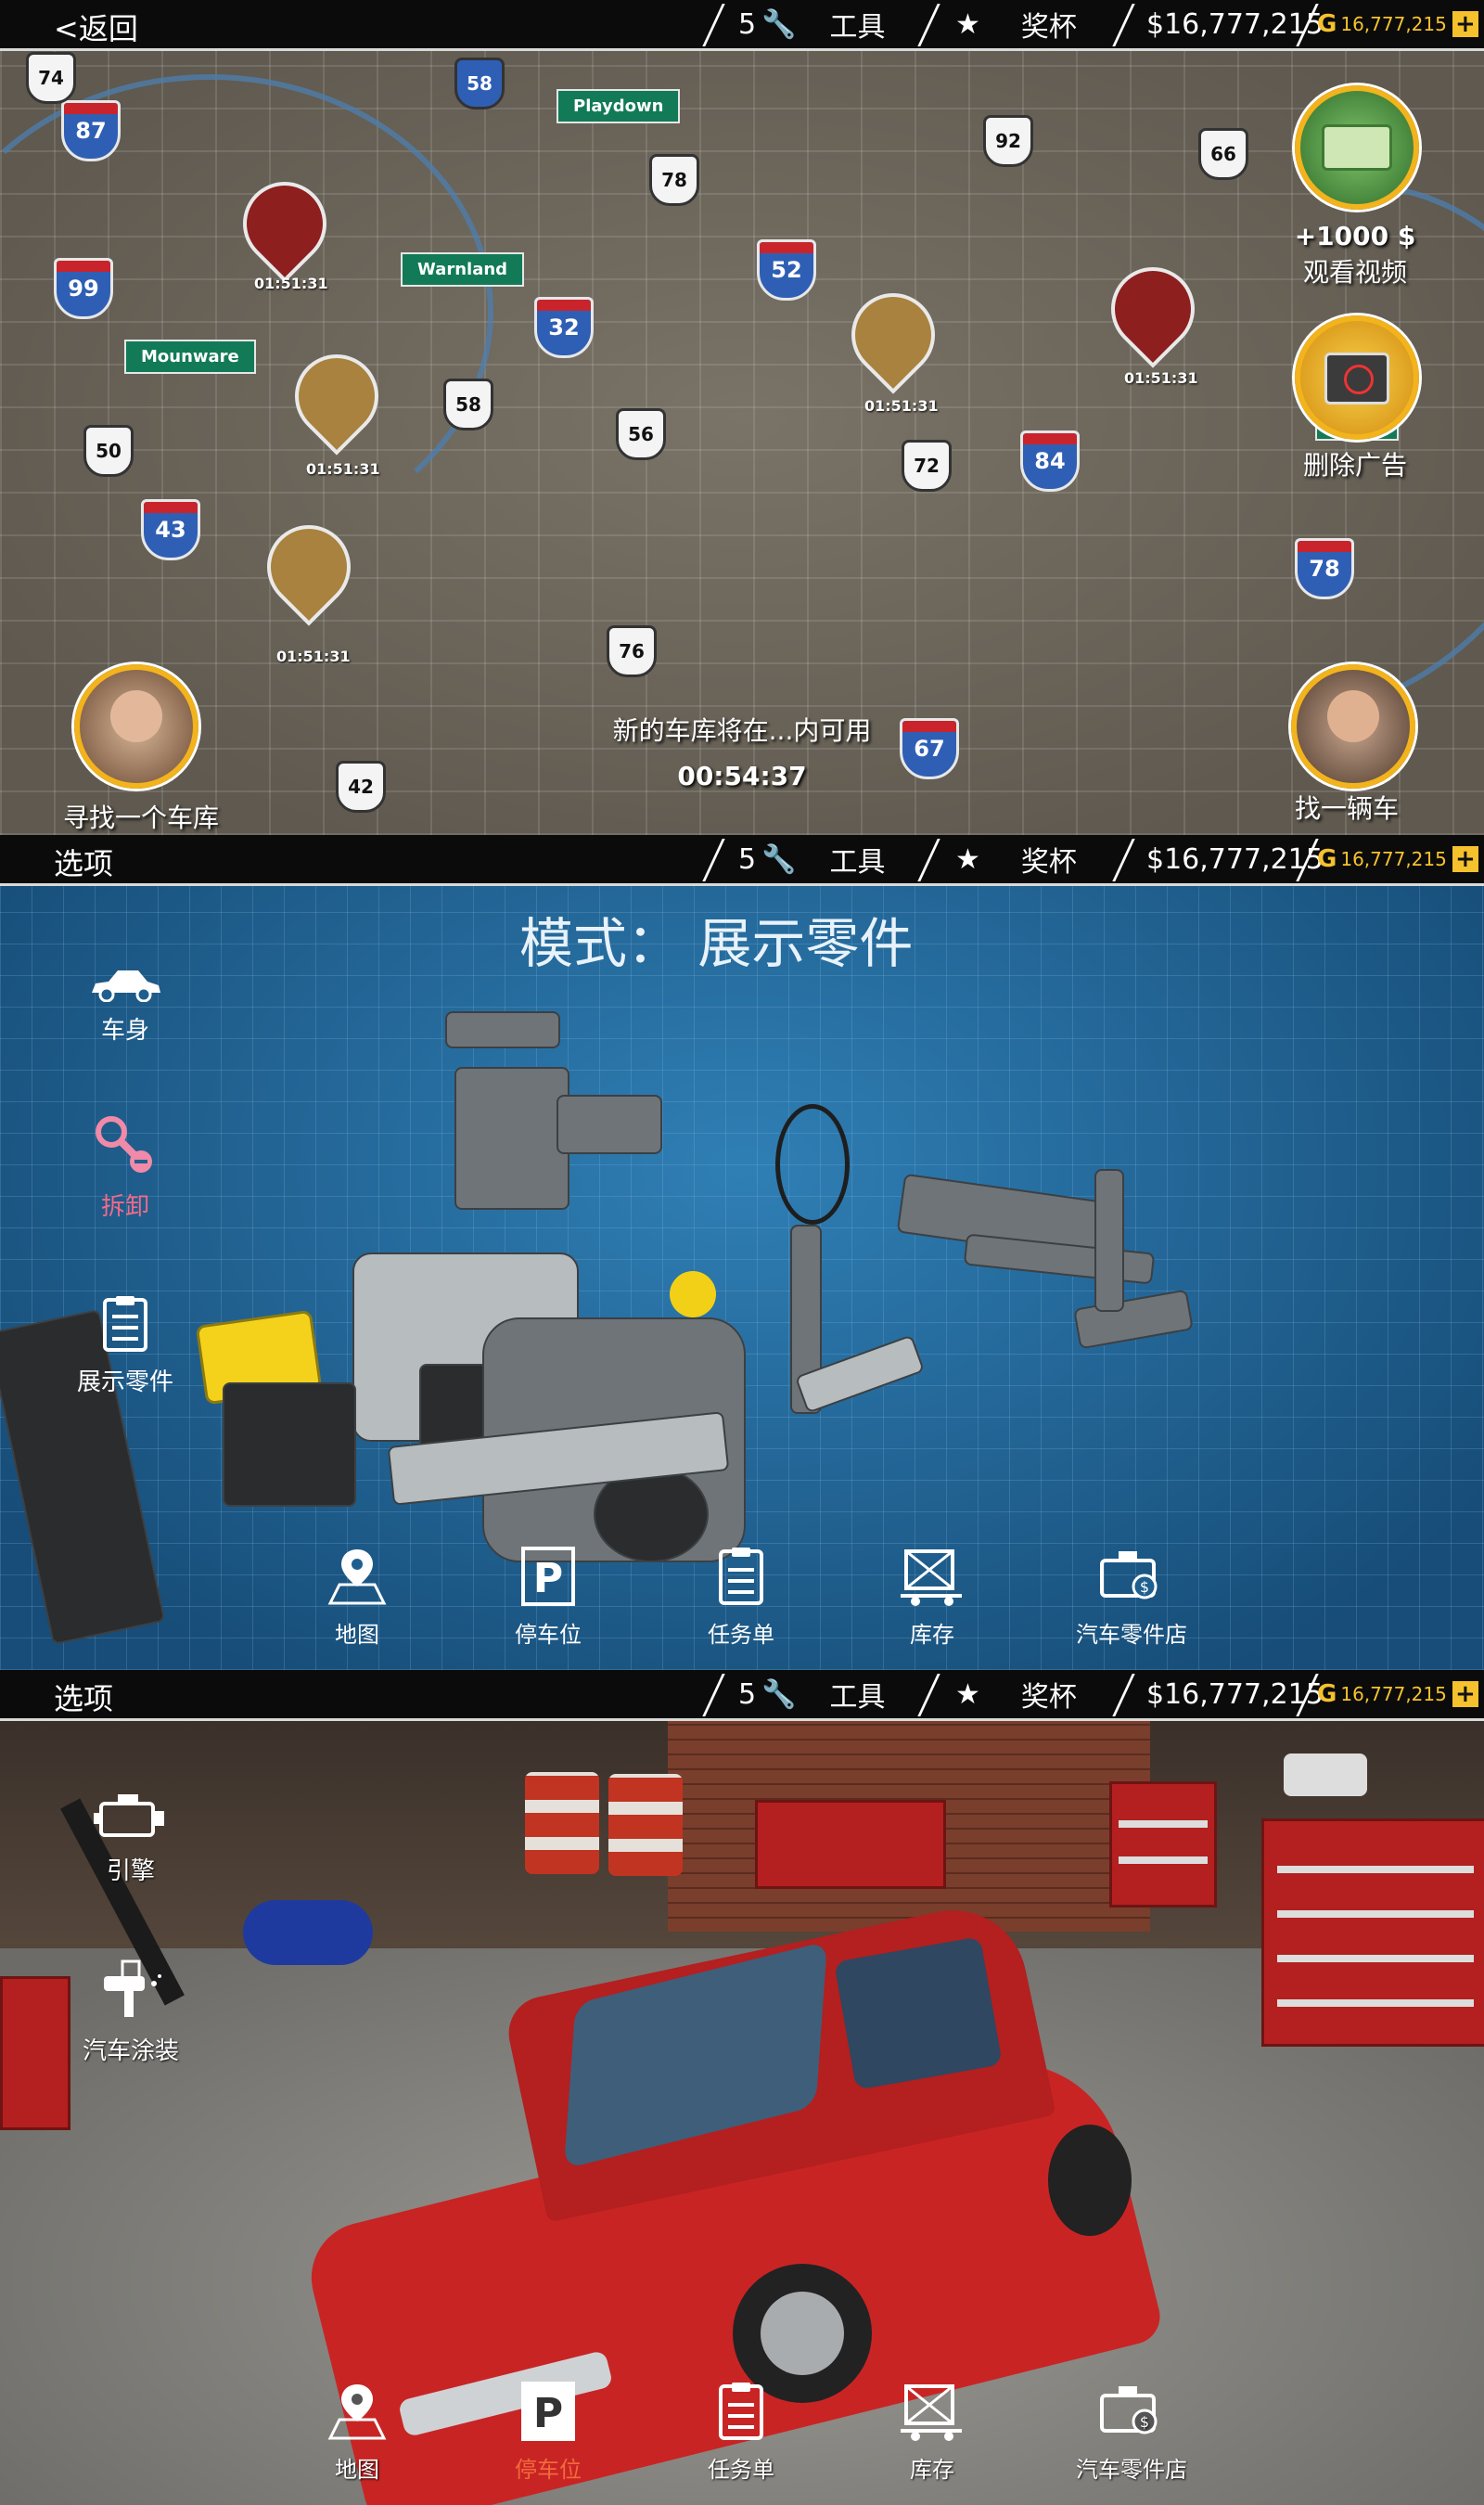 This screenshot has width=1484, height=2505. What do you see at coordinates (125, 1345) in the screenshot?
I see `side-item-show-parts: 展示零件` at bounding box center [125, 1345].